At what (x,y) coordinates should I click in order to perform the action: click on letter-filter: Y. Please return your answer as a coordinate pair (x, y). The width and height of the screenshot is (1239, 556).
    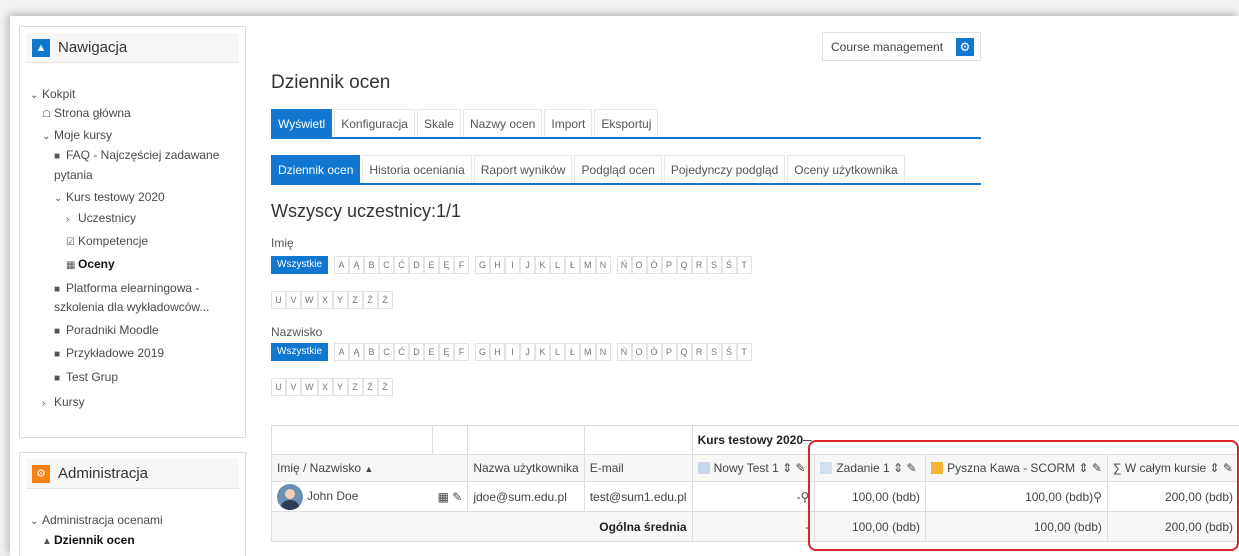
    Looking at the image, I should click on (340, 387).